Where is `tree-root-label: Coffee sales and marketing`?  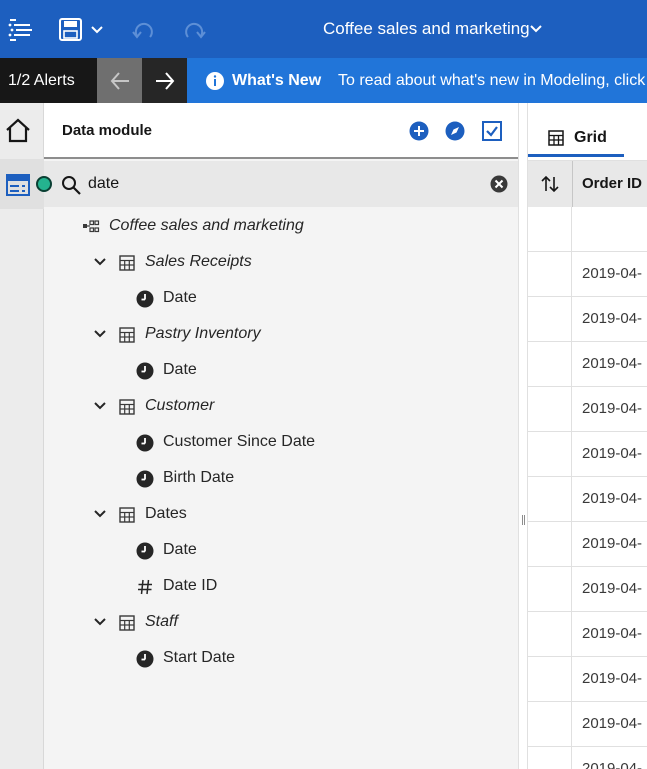 tree-root-label: Coffee sales and marketing is located at coordinates (206, 225).